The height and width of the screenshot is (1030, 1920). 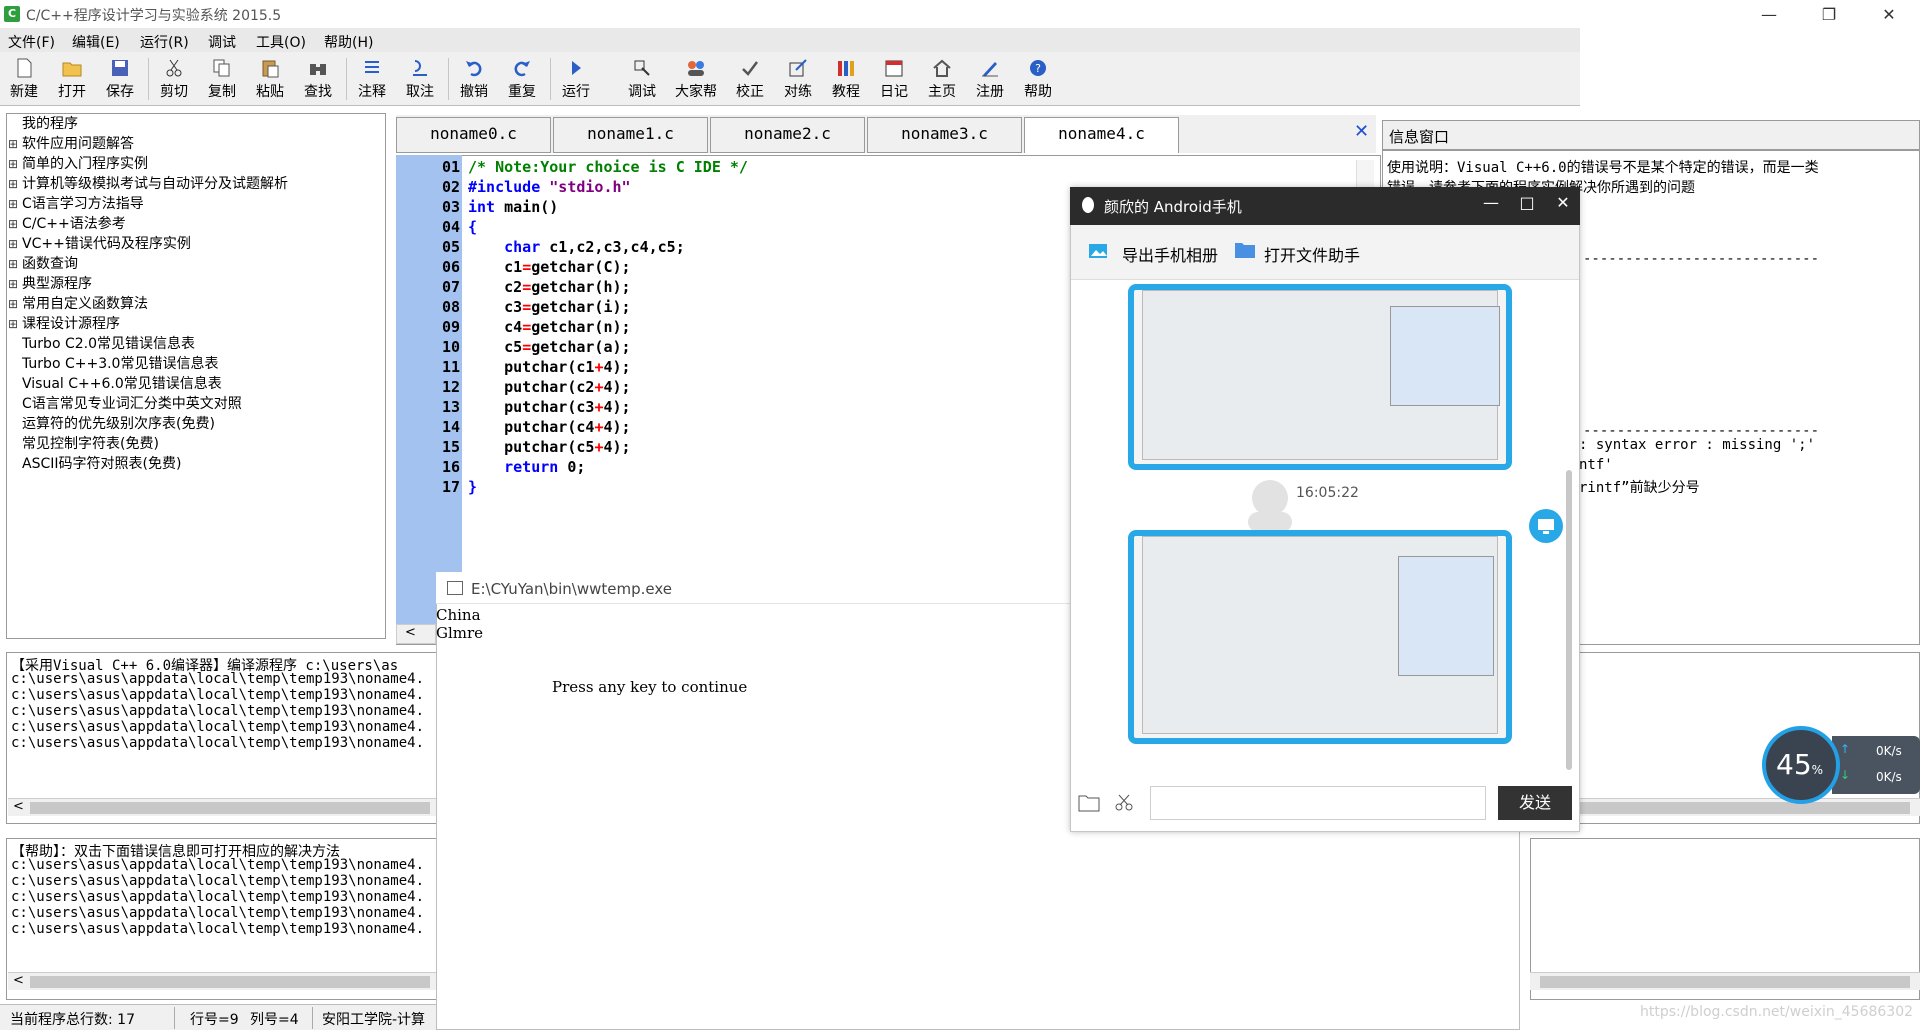 What do you see at coordinates (549, 287) in the screenshot?
I see `code-line: c2=getchar(h);` at bounding box center [549, 287].